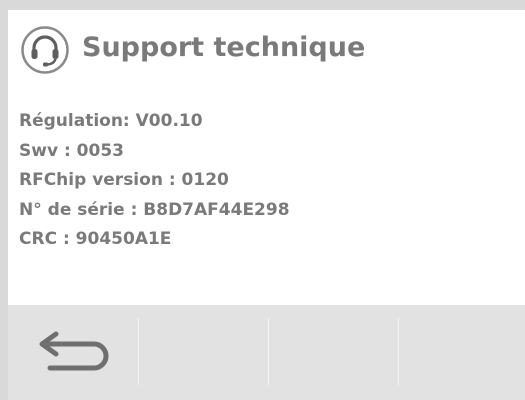 The width and height of the screenshot is (525, 400). What do you see at coordinates (95, 239) in the screenshot?
I see `crc-value: CRC : 90450A1E` at bounding box center [95, 239].